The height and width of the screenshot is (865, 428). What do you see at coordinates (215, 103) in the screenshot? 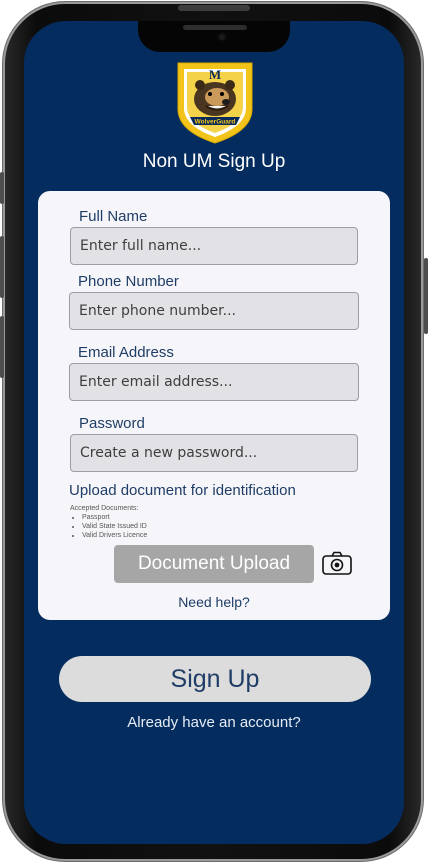
I see `wolverguard-logo: M WolverGuard` at bounding box center [215, 103].